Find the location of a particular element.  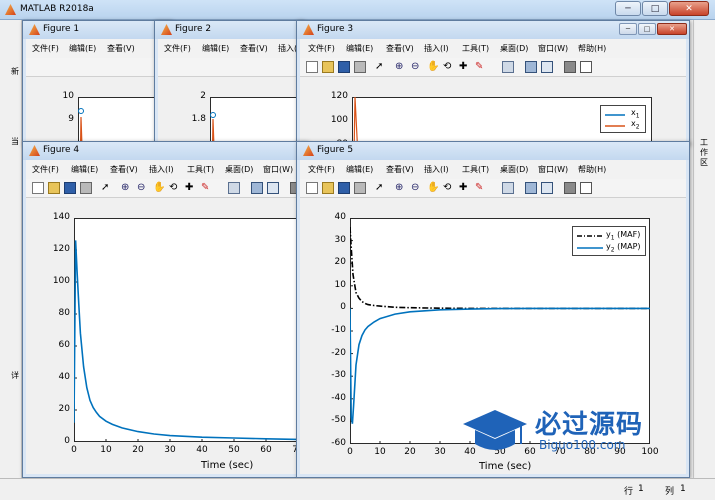

x-tick-label: 40 is located at coordinates (202, 450).